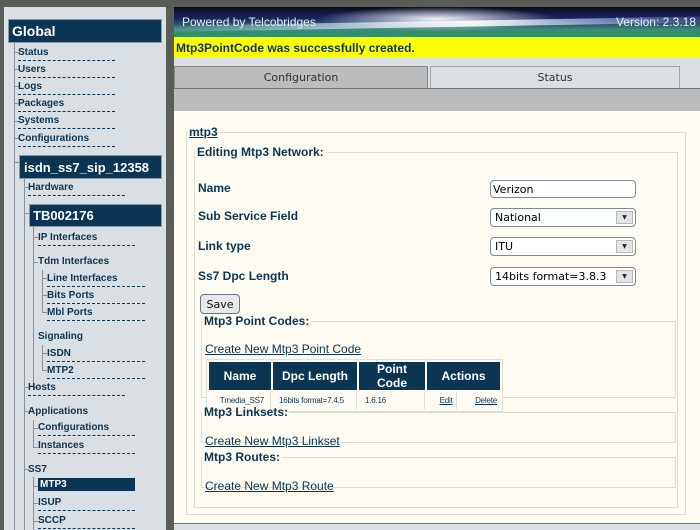 This screenshot has width=700, height=530. What do you see at coordinates (301, 77) in the screenshot?
I see `tab-configuration: Configuration` at bounding box center [301, 77].